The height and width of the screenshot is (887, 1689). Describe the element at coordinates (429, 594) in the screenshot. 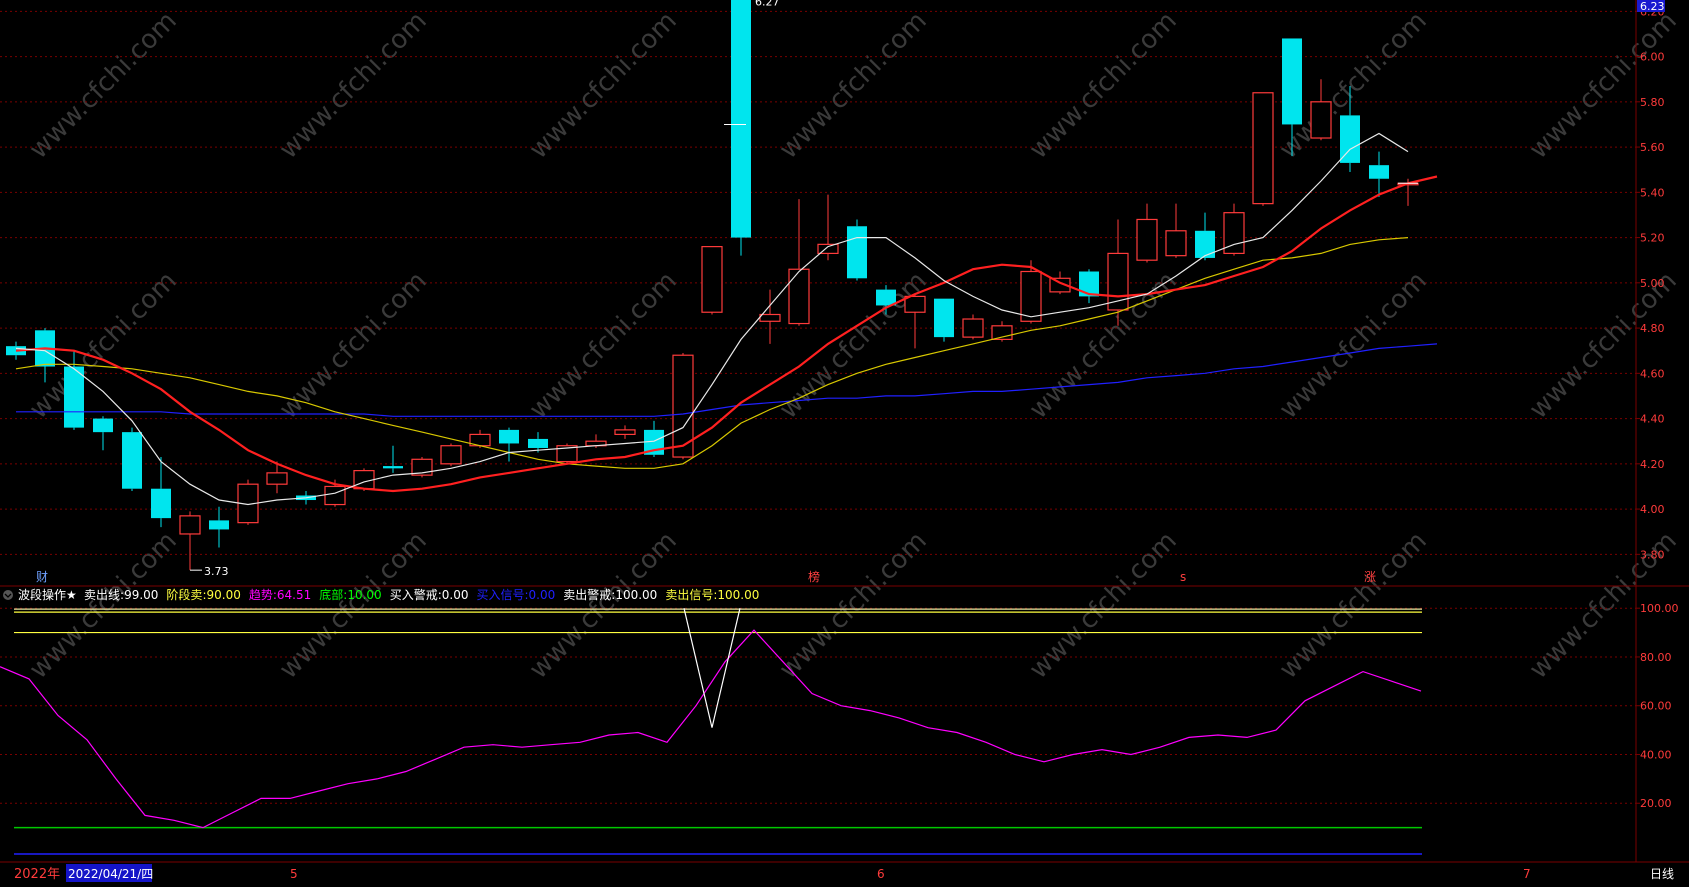

I see `indicator-value-item: 买入警戒:0.00` at that location.